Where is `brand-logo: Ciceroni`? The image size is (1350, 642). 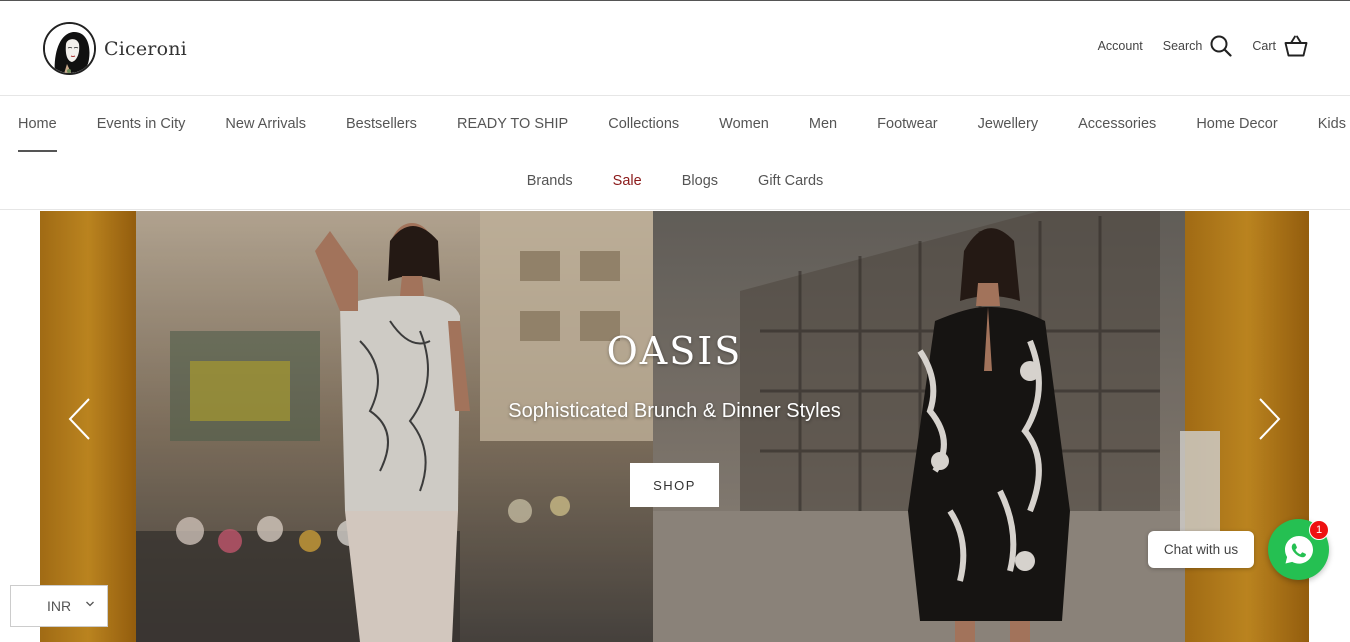
brand-logo: Ciceroni is located at coordinates (115, 48).